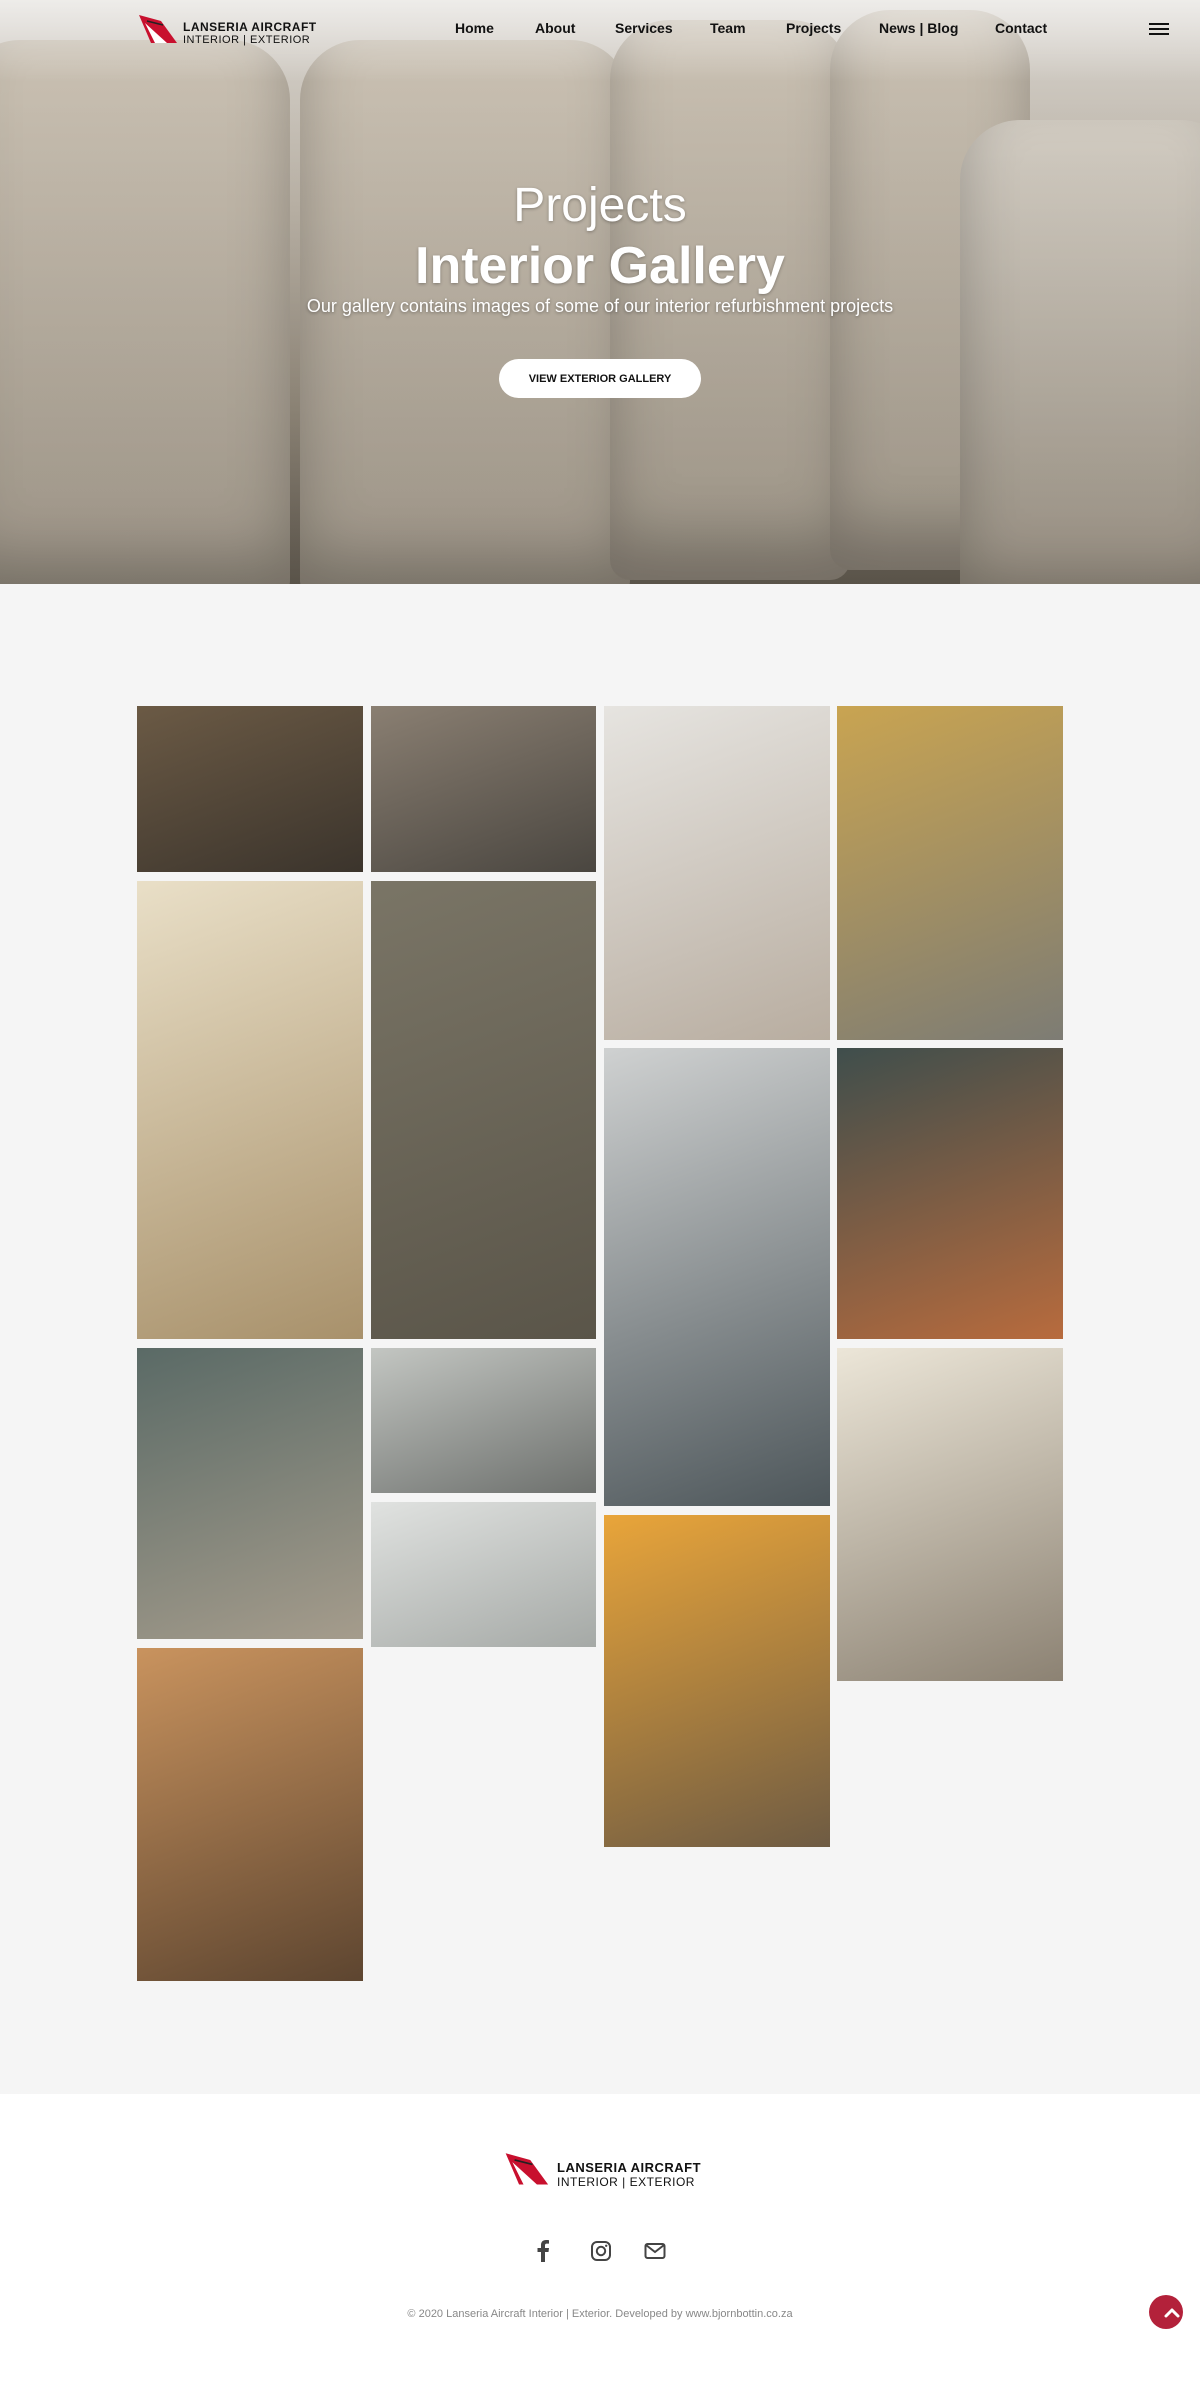 This screenshot has width=1200, height=2388. Describe the element at coordinates (483, 1574) in the screenshot. I see `gallery-image-leather-seat-pair` at that location.